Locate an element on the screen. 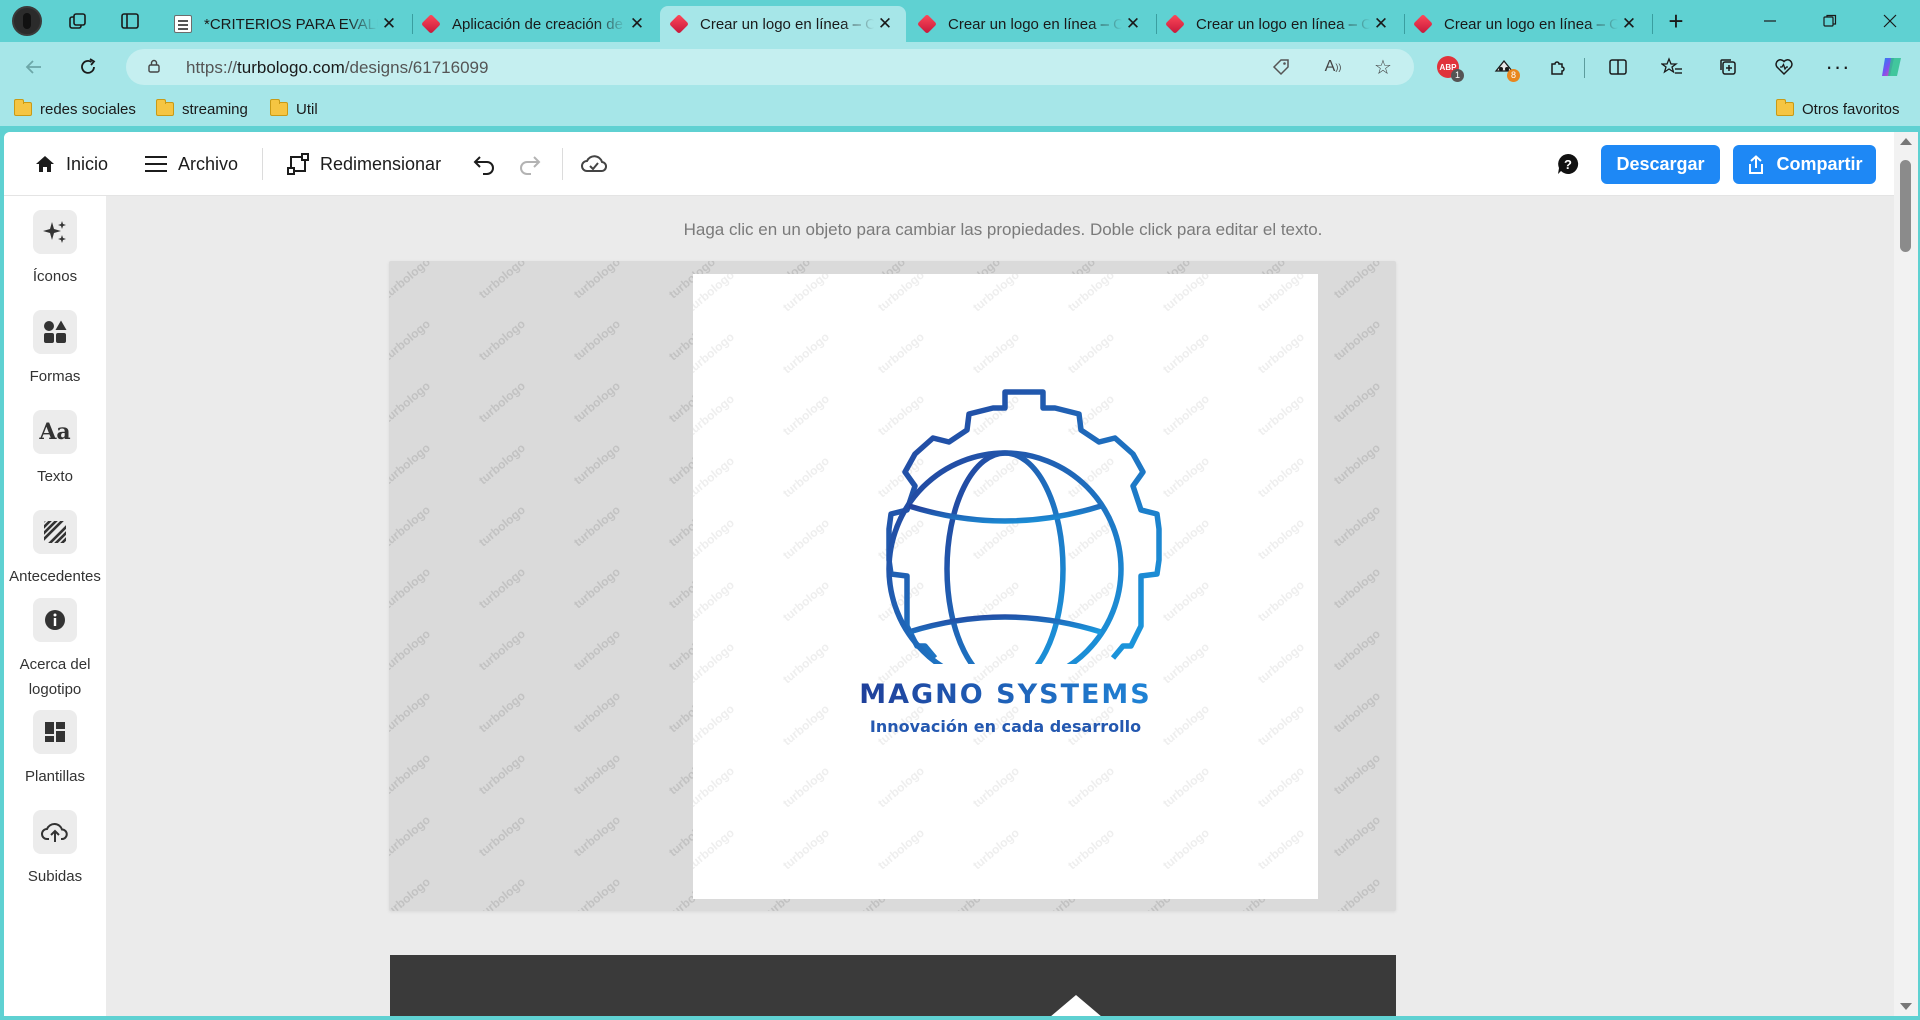 The height and width of the screenshot is (1020, 1920). favorite-star-icon: ☆ is located at coordinates (1383, 67).